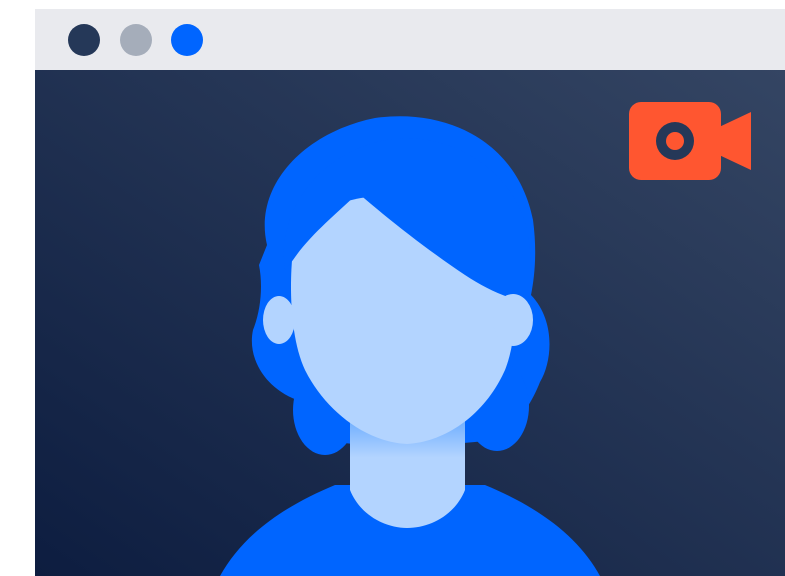 This screenshot has height=576, width=785. Describe the element at coordinates (513, 320) in the screenshot. I see `avatar-ear-right` at that location.